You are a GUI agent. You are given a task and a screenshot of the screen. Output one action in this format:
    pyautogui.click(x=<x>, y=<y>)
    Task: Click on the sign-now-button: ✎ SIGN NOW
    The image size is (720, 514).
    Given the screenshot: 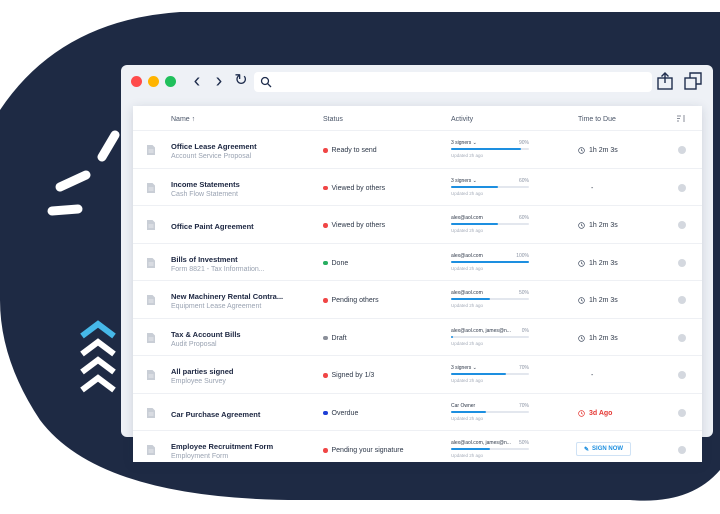 What is the action you would take?
    pyautogui.click(x=604, y=449)
    